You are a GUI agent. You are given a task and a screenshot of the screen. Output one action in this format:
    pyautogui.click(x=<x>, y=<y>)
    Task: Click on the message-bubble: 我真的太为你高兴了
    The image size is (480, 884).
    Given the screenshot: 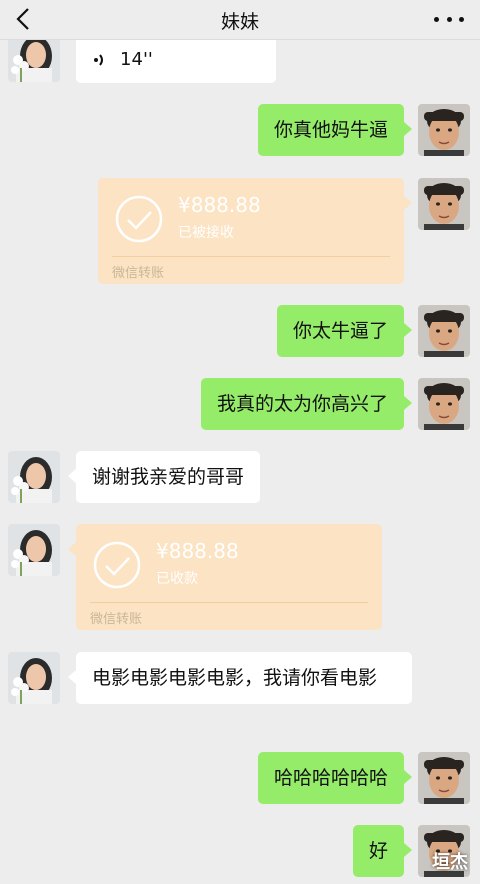 What is the action you would take?
    pyautogui.click(x=302, y=404)
    